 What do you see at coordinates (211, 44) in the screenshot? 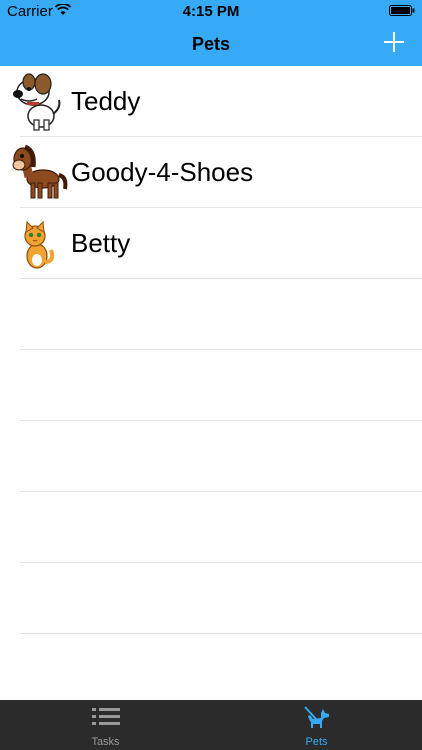
I see `page-title: Pets` at bounding box center [211, 44].